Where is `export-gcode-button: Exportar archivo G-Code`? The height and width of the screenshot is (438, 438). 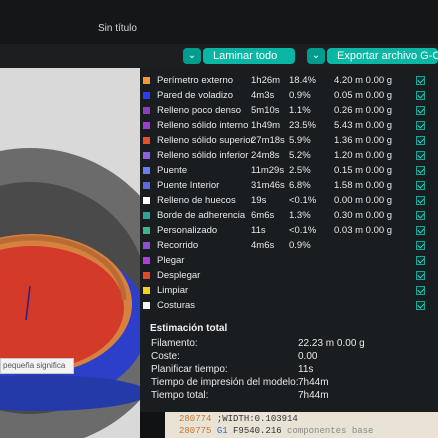 export-gcode-button: Exportar archivo G-Code is located at coordinates (382, 56).